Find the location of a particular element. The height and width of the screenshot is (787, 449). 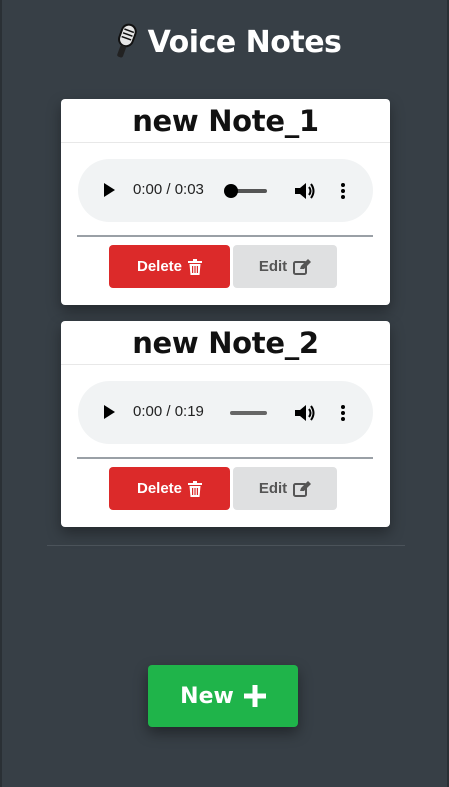

plus-icon is located at coordinates (254, 696).